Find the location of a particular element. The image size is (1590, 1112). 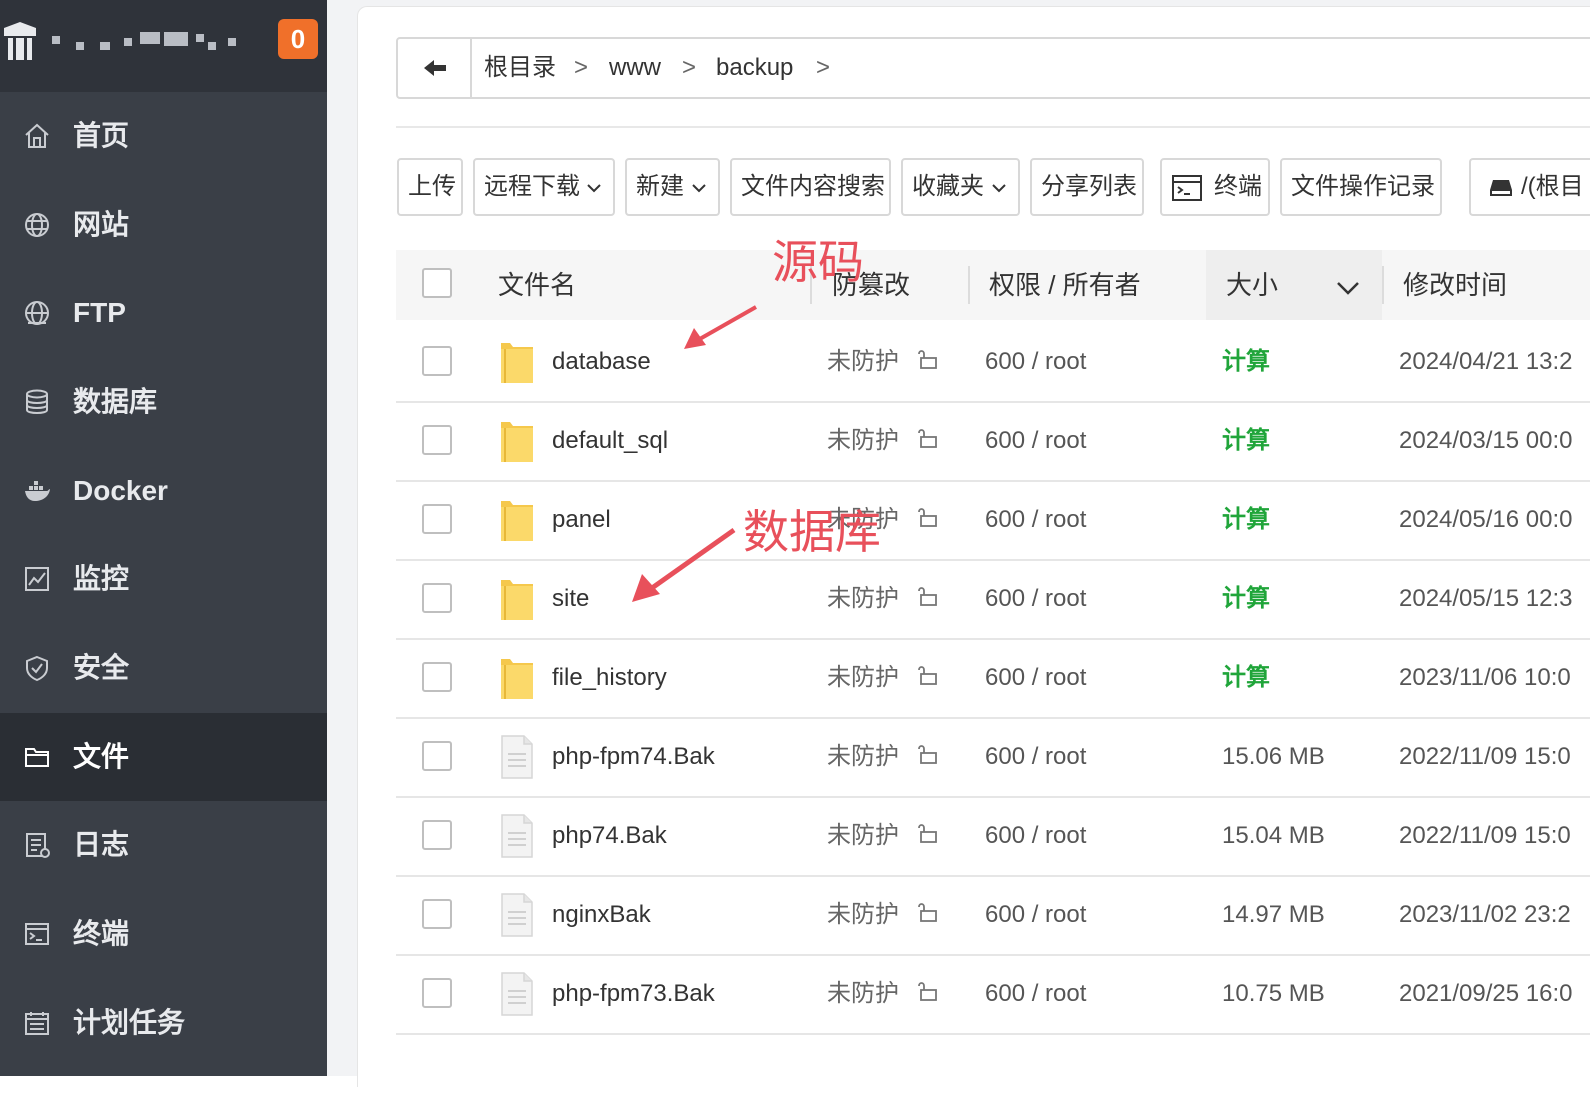

sidebar-item-docker: Docker is located at coordinates (163, 491).